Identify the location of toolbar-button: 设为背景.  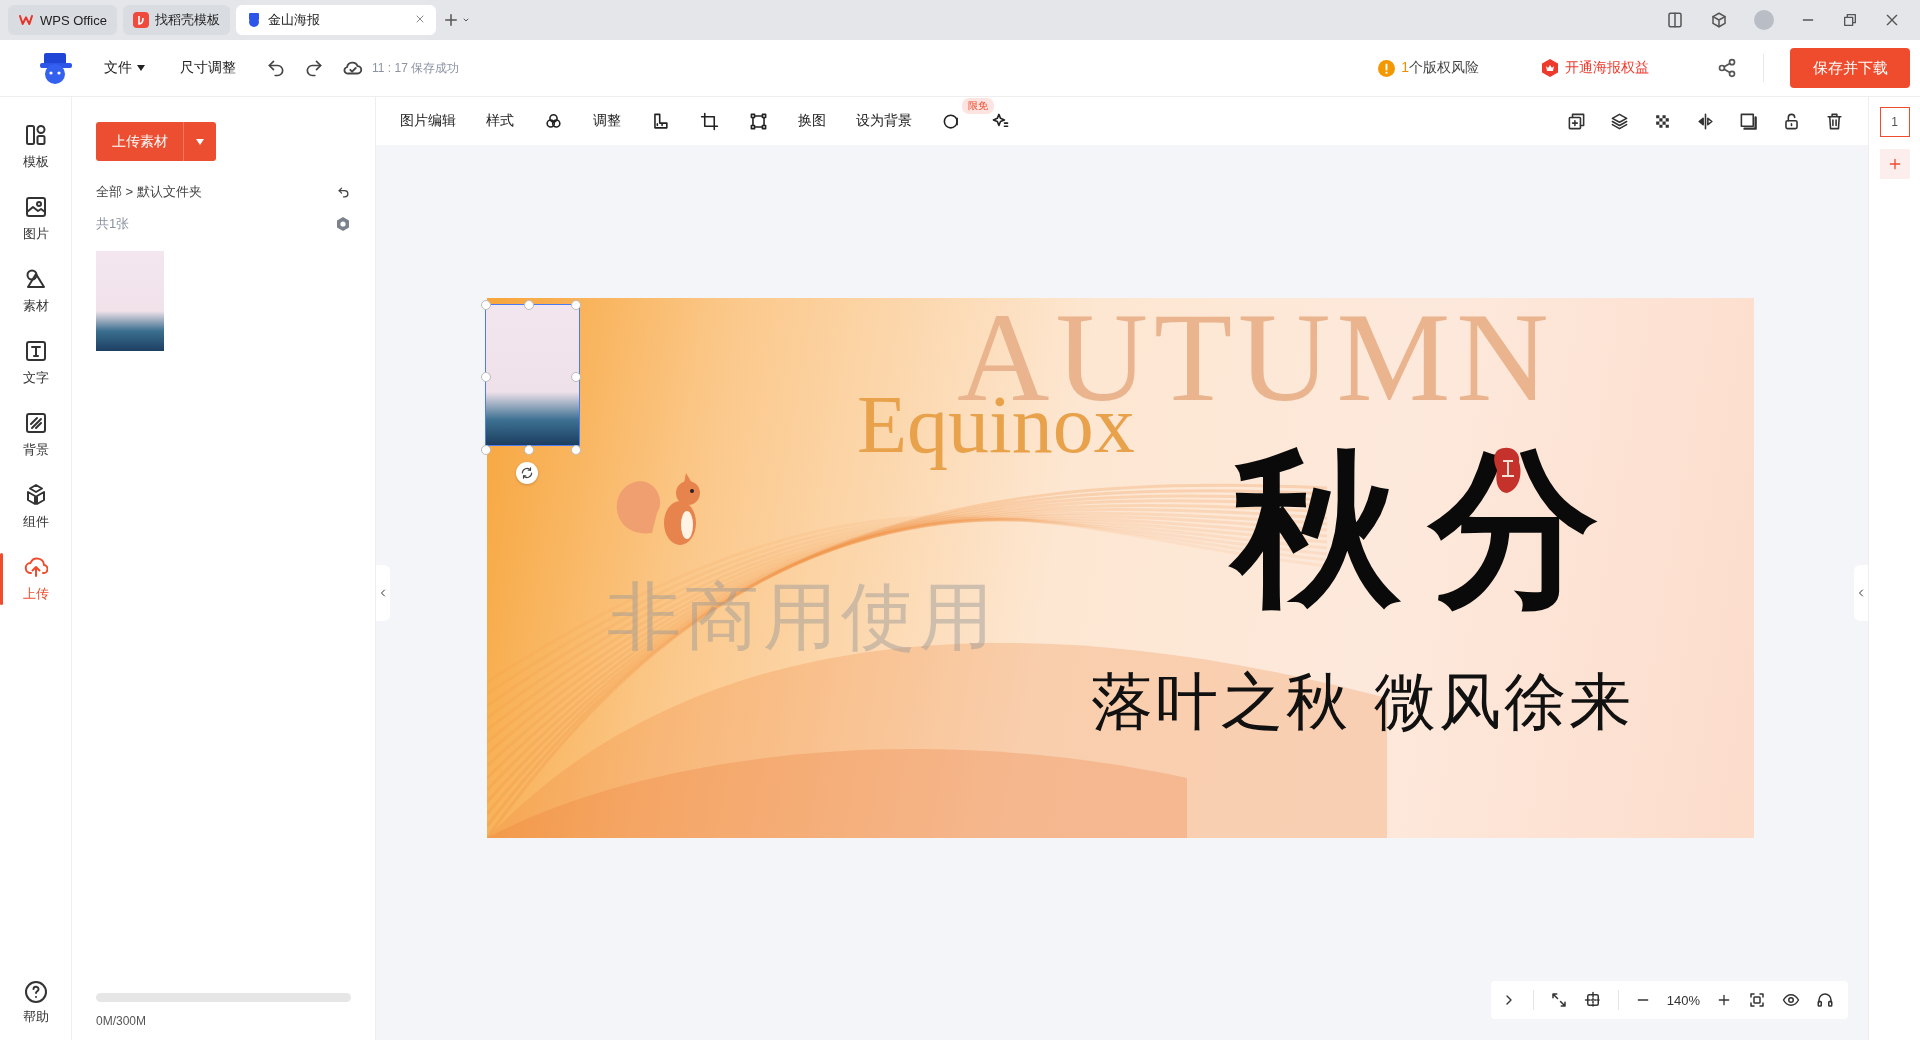
(884, 121).